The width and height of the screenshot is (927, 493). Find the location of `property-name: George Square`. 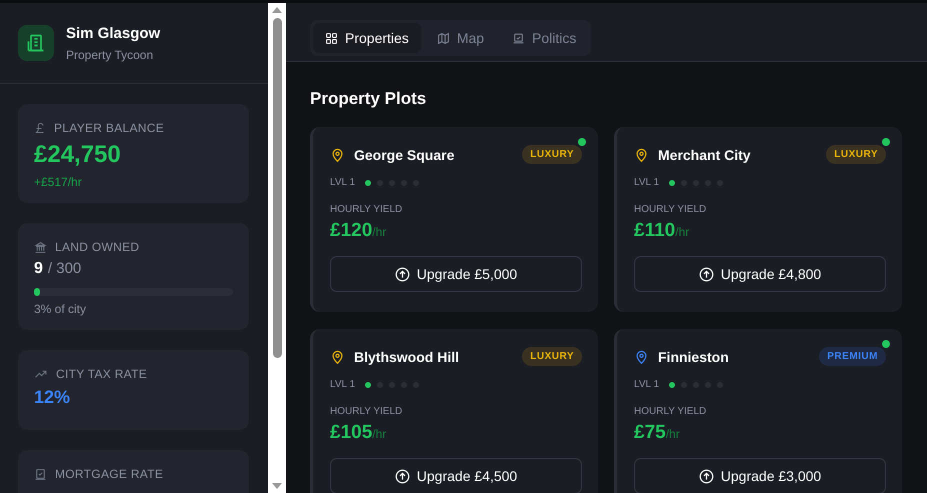

property-name: George Square is located at coordinates (405, 154).